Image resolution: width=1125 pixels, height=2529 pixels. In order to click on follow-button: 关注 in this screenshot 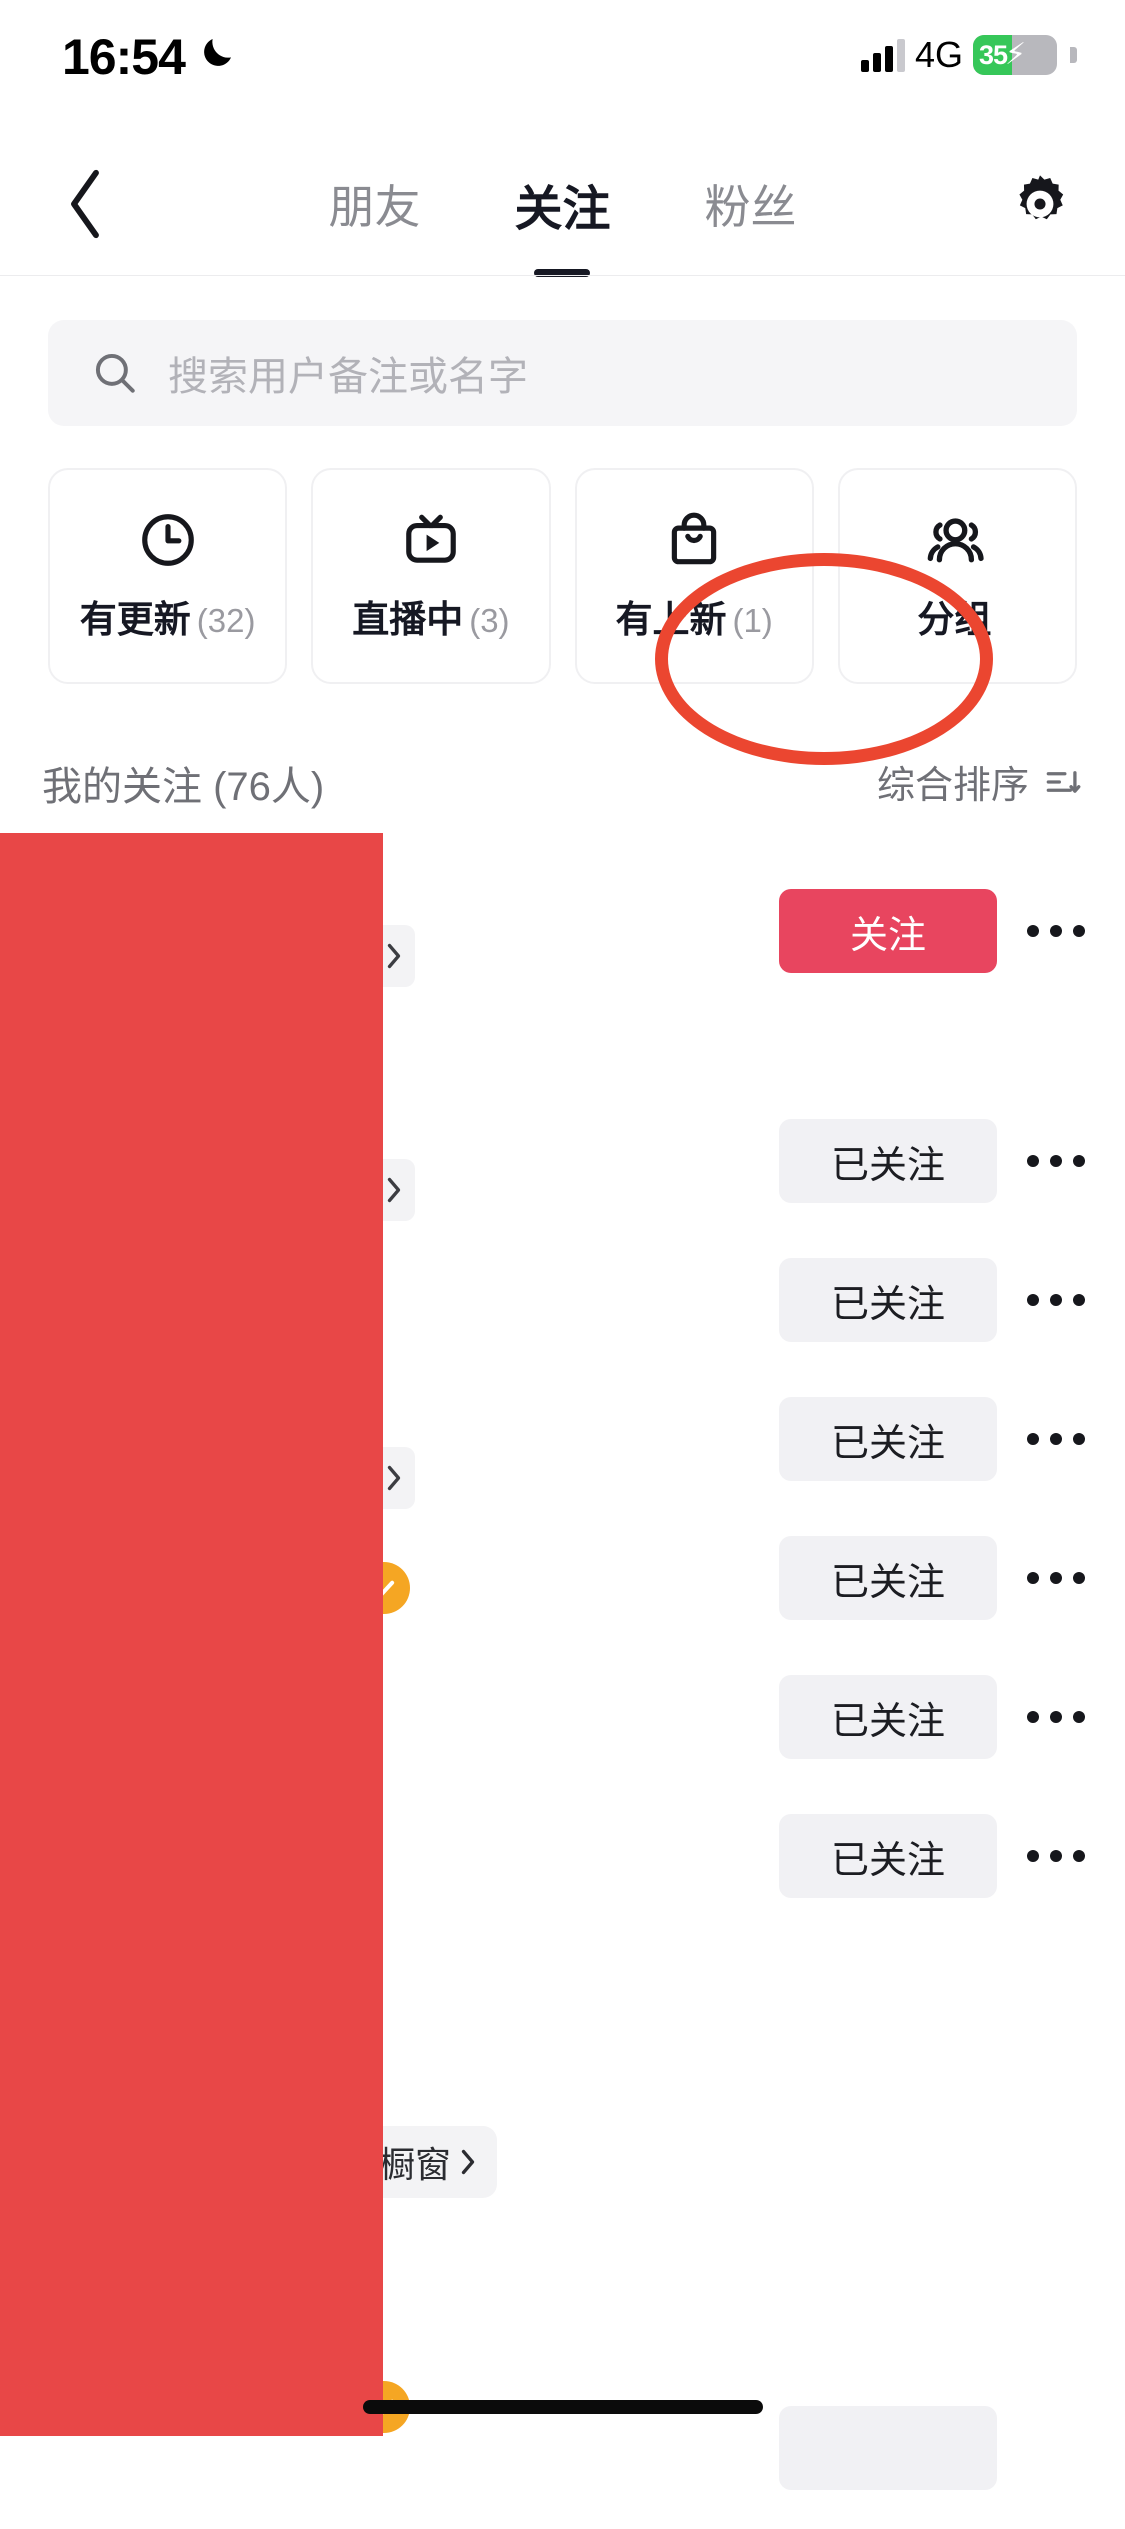, I will do `click(888, 931)`.